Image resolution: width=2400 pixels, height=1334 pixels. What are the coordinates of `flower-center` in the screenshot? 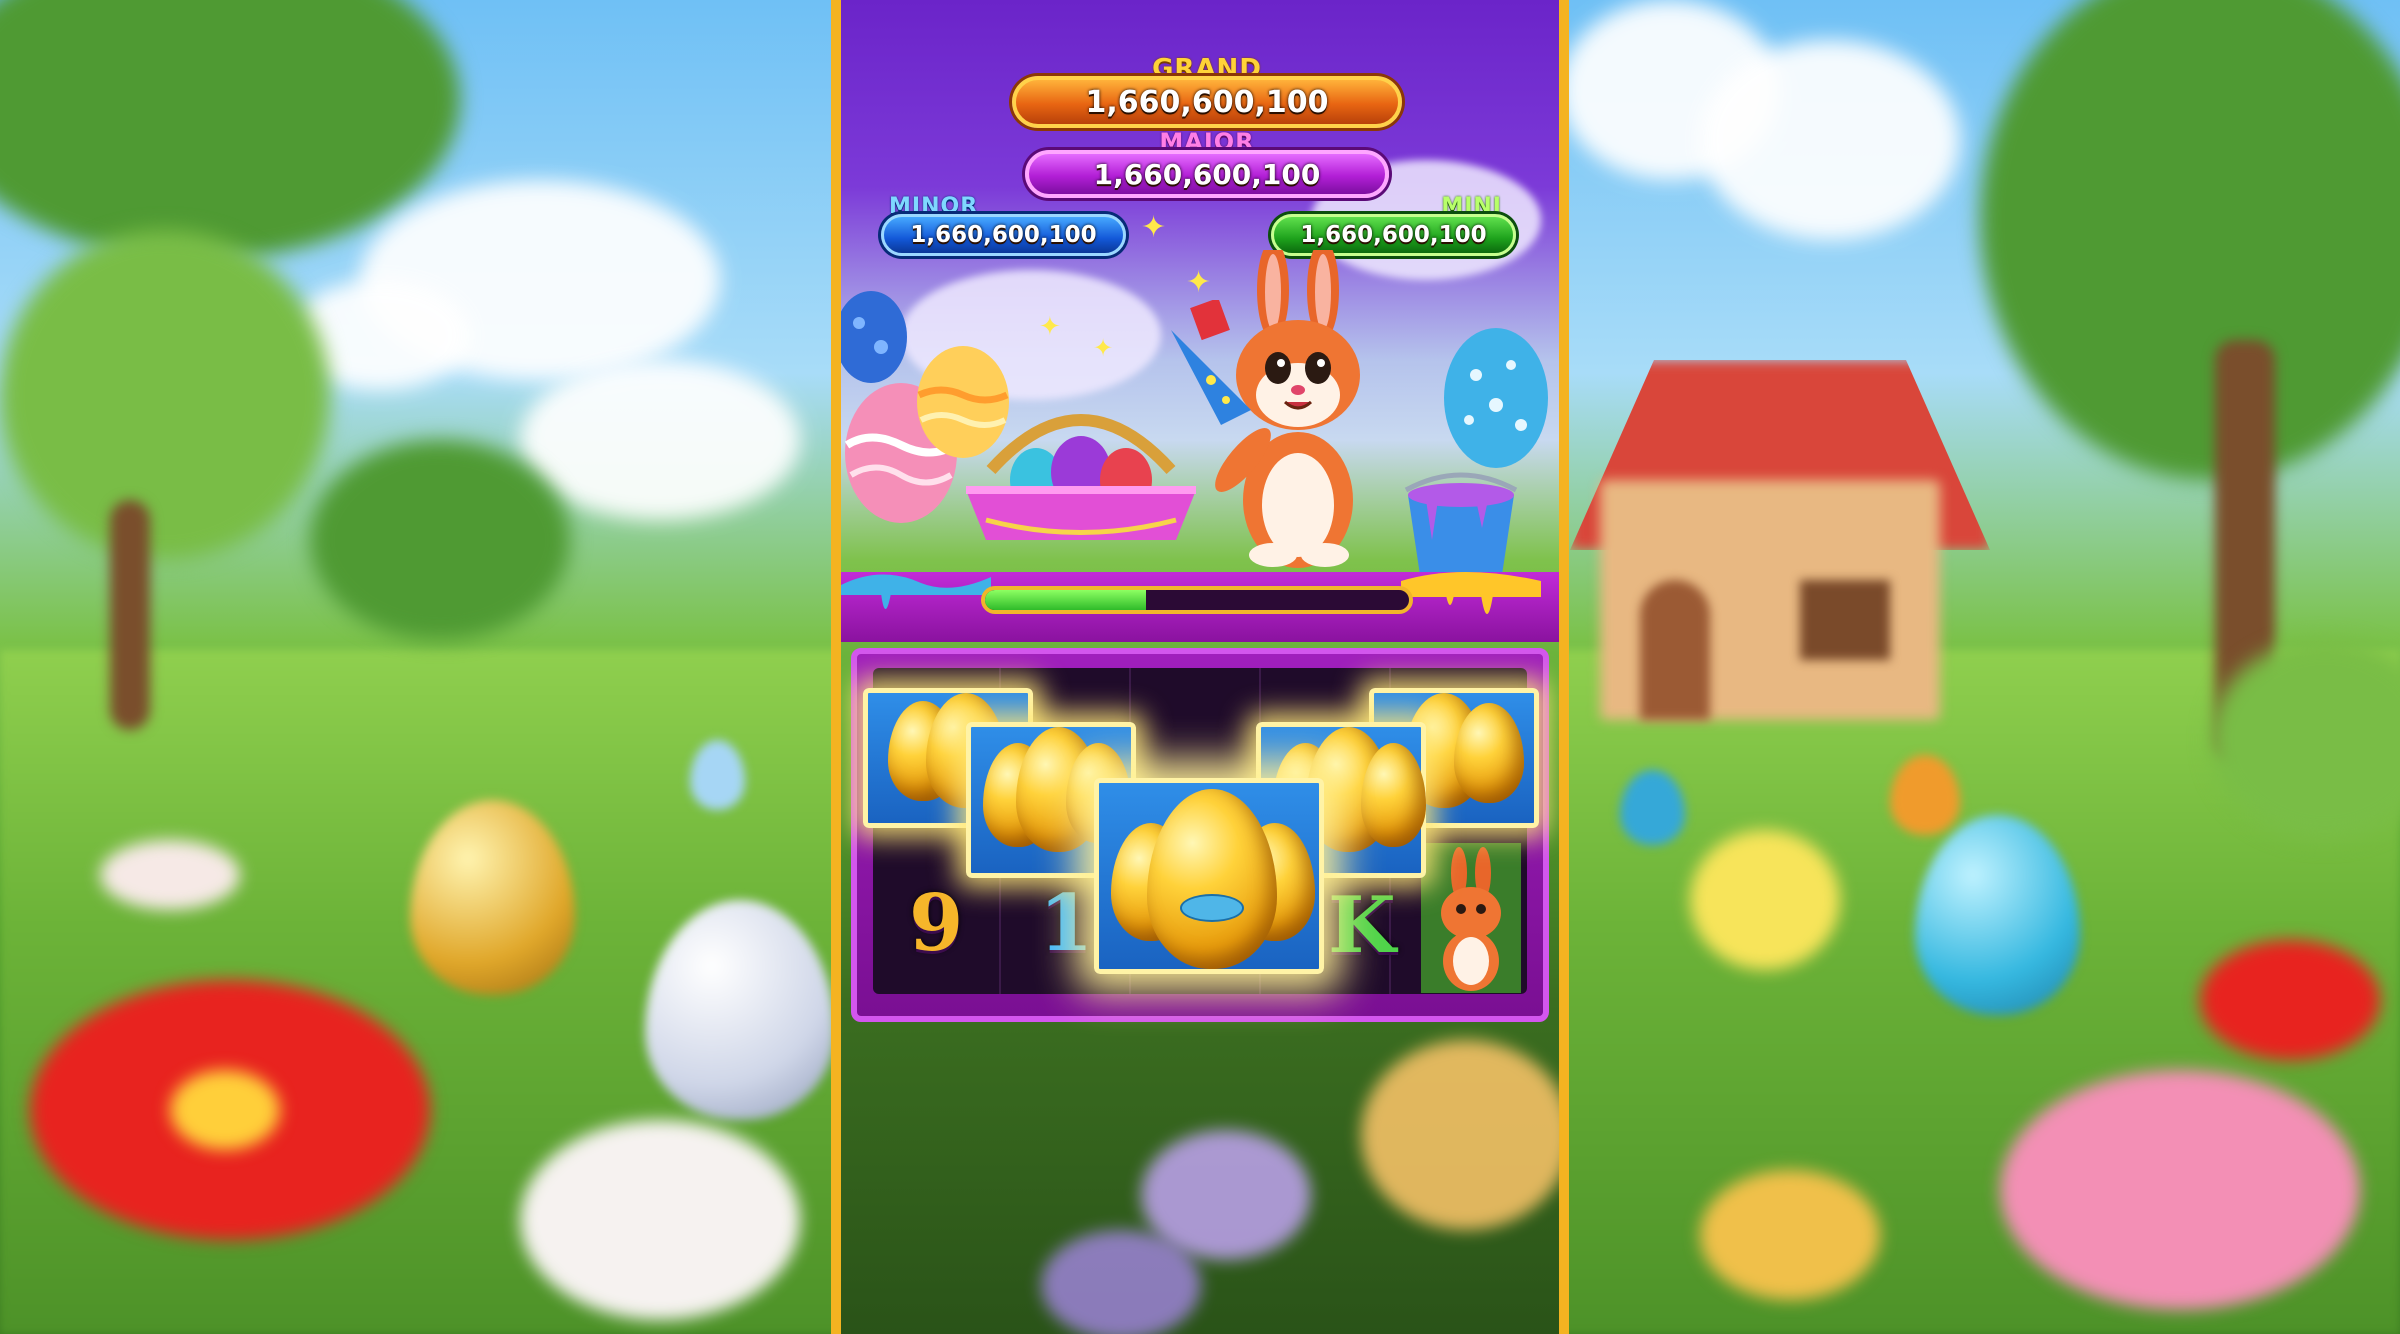 It's located at (225, 1110).